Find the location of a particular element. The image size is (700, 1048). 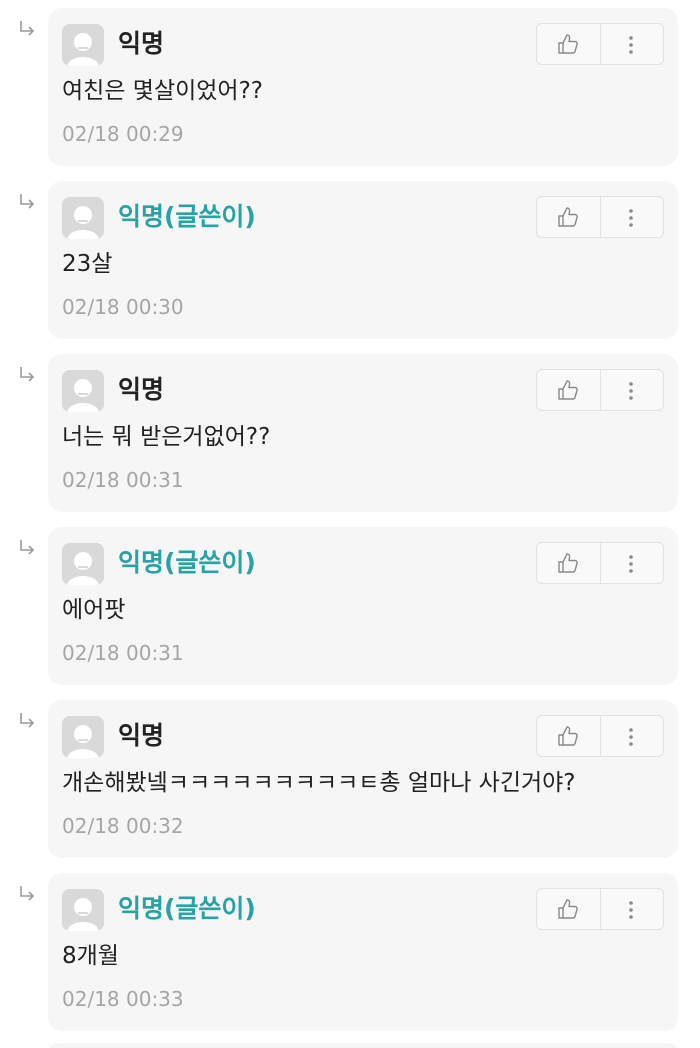

comment-card: 익명(글쓴이) 23살 02/18 00:30 is located at coordinates (363, 260).